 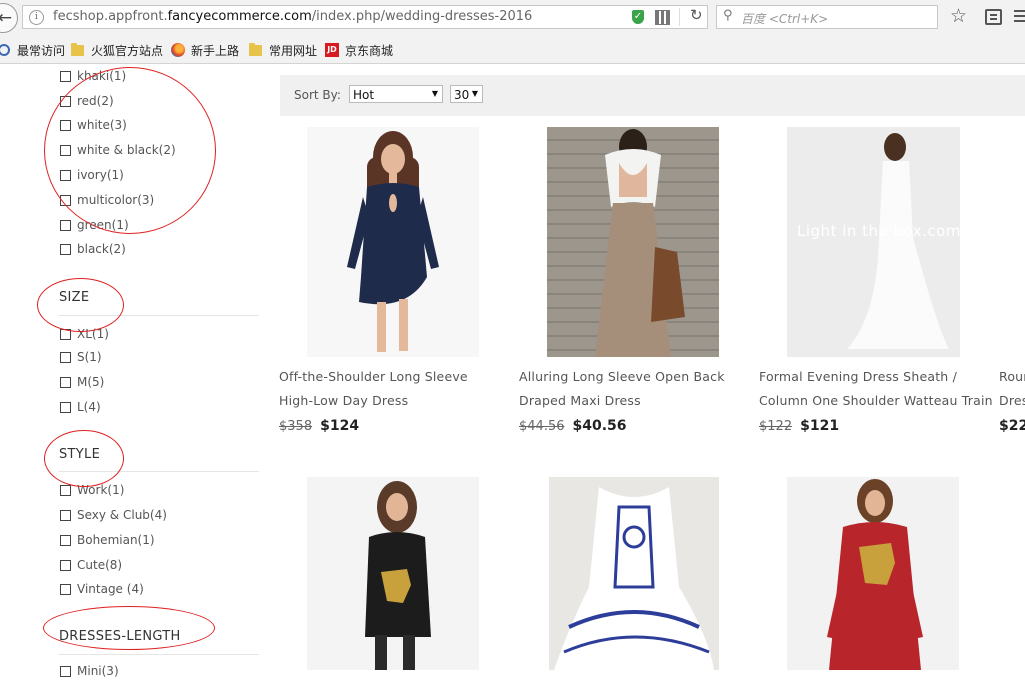 I want to click on divider, so click(x=158, y=654).